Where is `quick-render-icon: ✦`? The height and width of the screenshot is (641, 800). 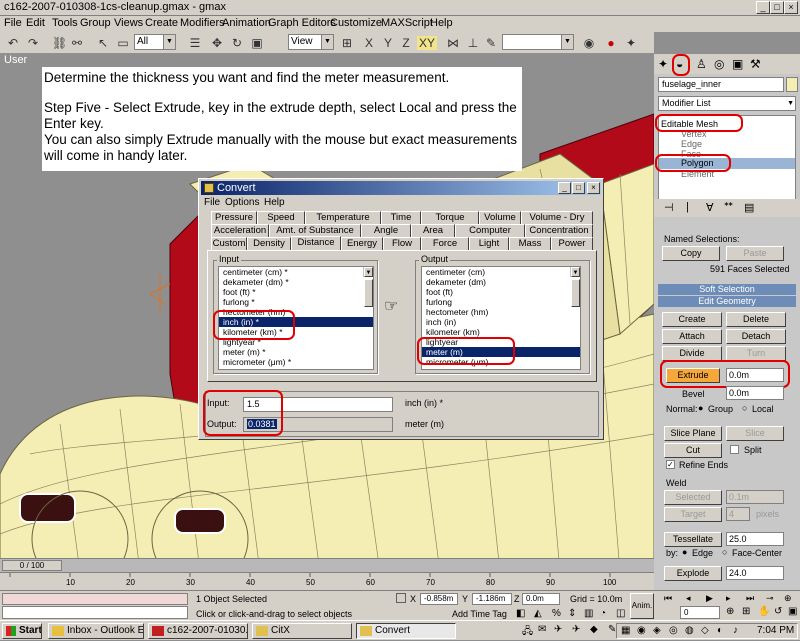 quick-render-icon: ✦ is located at coordinates (631, 43).